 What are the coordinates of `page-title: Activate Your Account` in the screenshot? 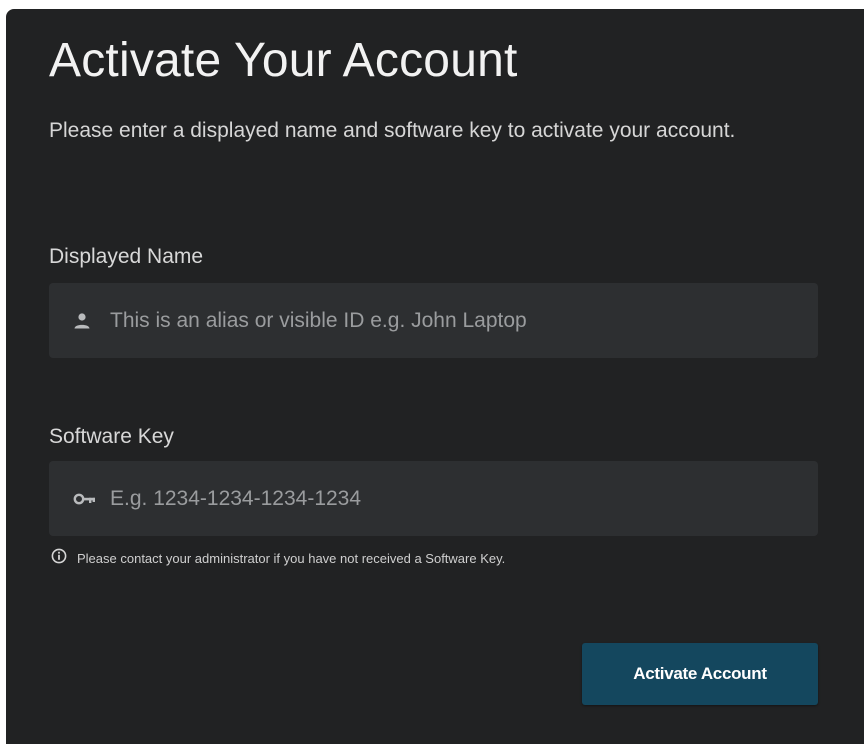 It's located at (283, 60).